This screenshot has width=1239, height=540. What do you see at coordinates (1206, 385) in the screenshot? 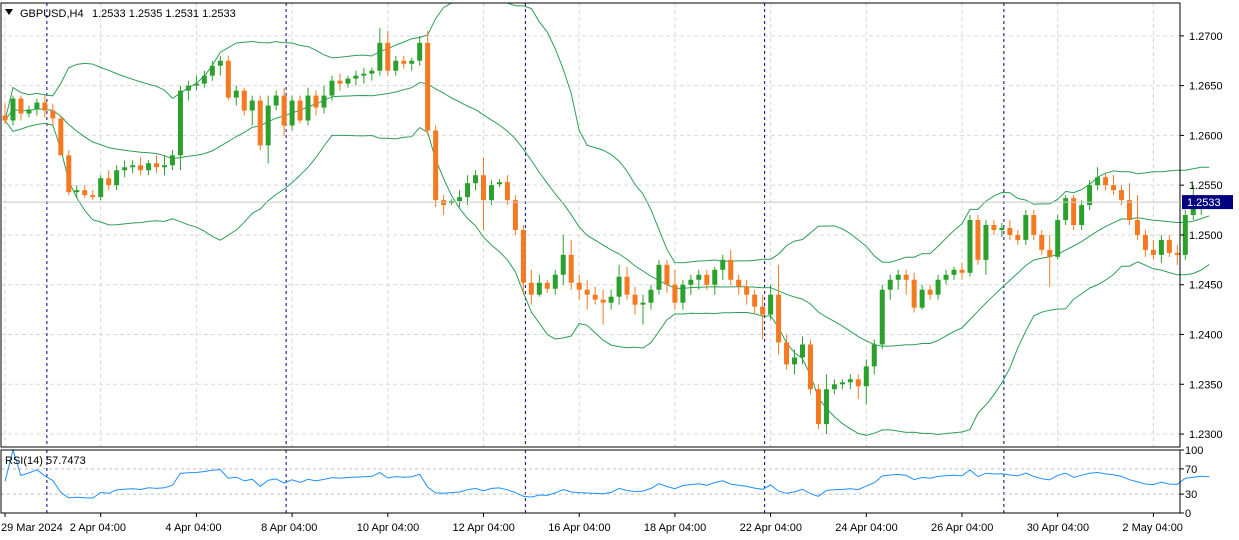
I see `y-tick-label: 1.2350` at bounding box center [1206, 385].